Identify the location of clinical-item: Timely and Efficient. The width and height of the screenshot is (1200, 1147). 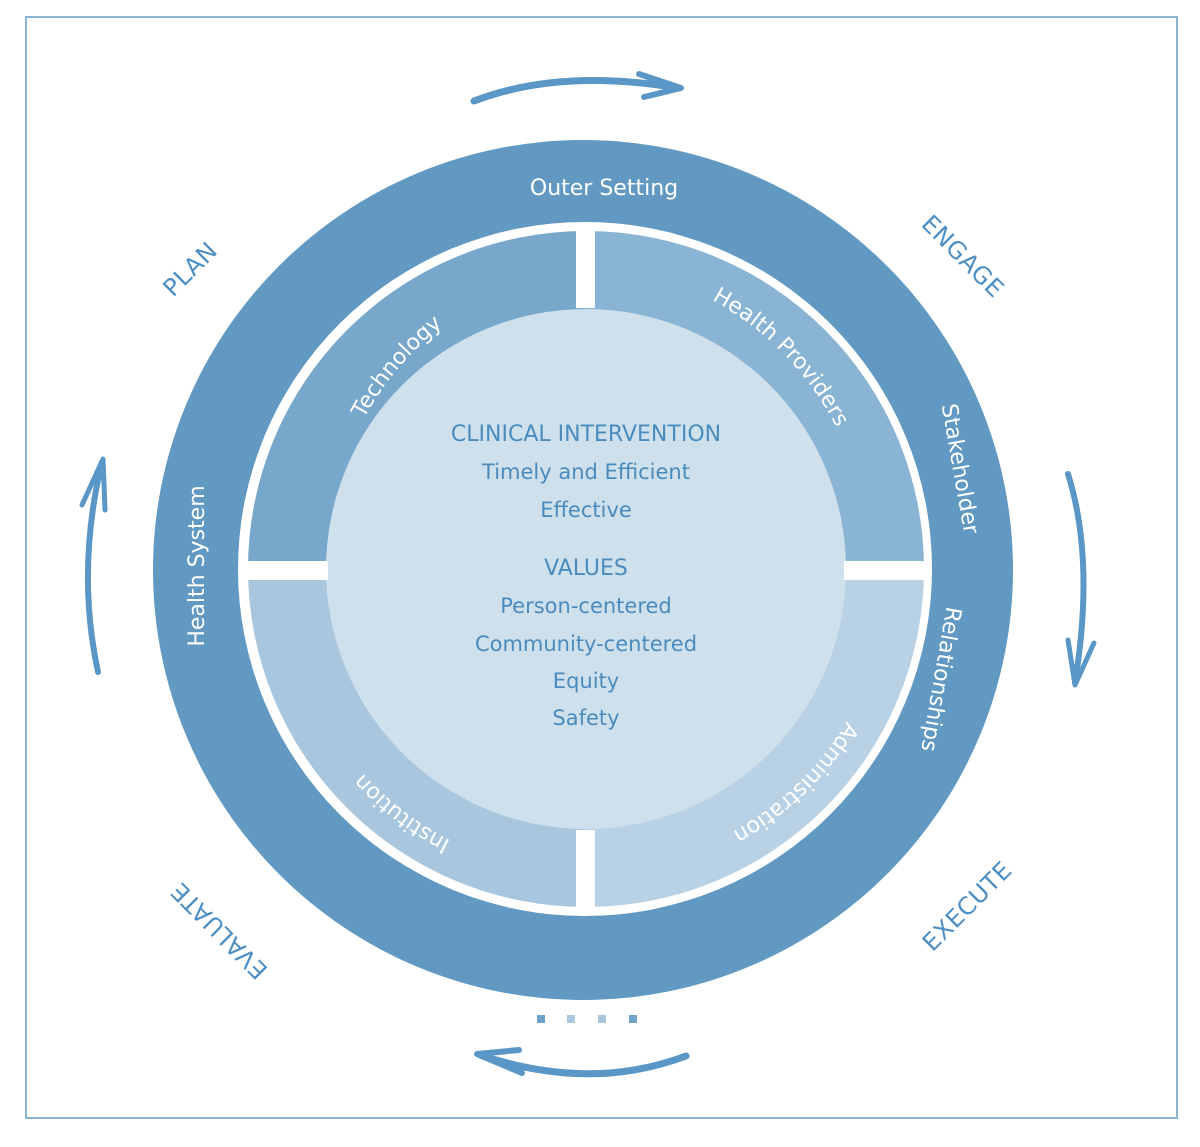
(585, 472).